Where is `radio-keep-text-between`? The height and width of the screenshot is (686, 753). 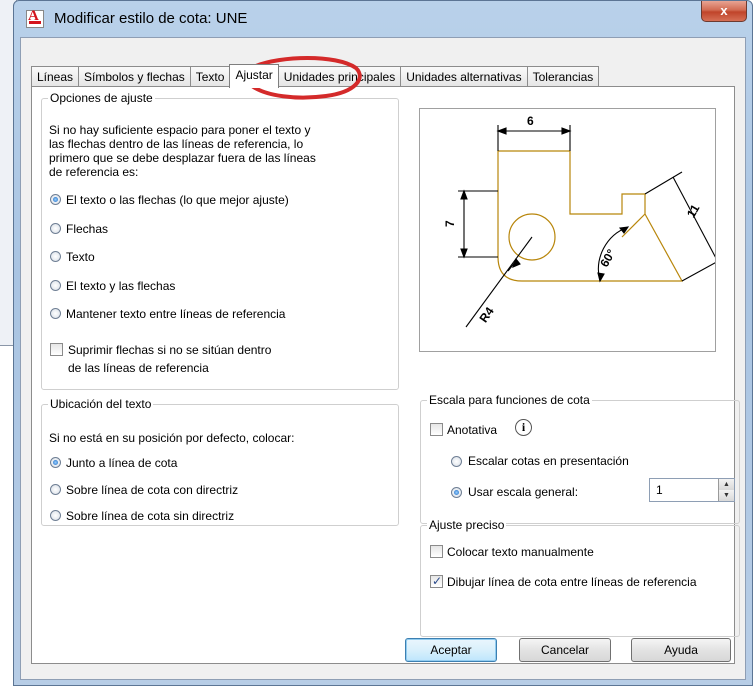
radio-keep-text-between is located at coordinates (55, 313).